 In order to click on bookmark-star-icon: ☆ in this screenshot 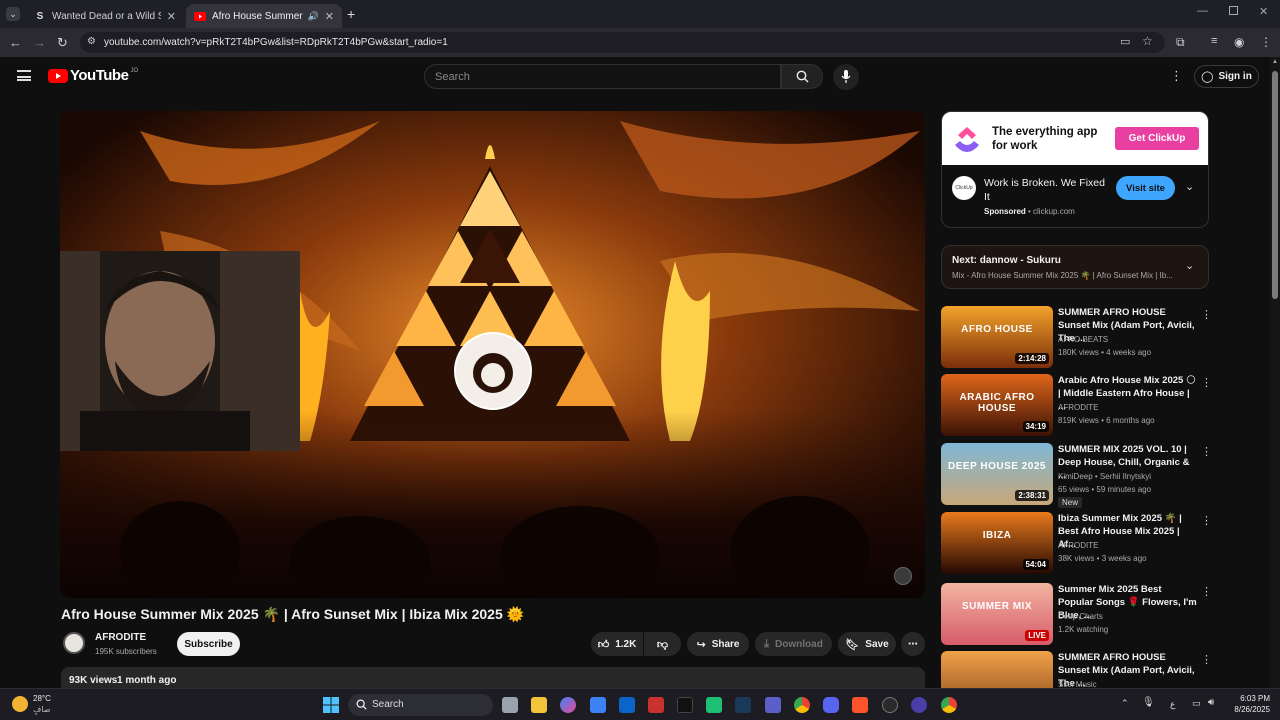, I will do `click(1147, 41)`.